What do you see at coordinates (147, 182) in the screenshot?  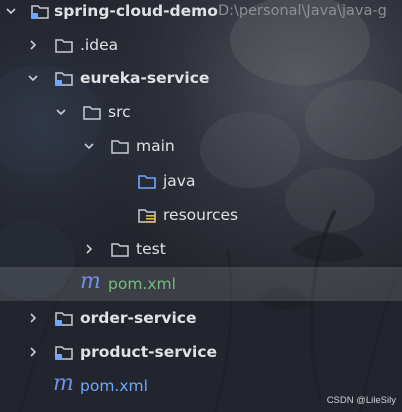 I see `source-folder-icon` at bounding box center [147, 182].